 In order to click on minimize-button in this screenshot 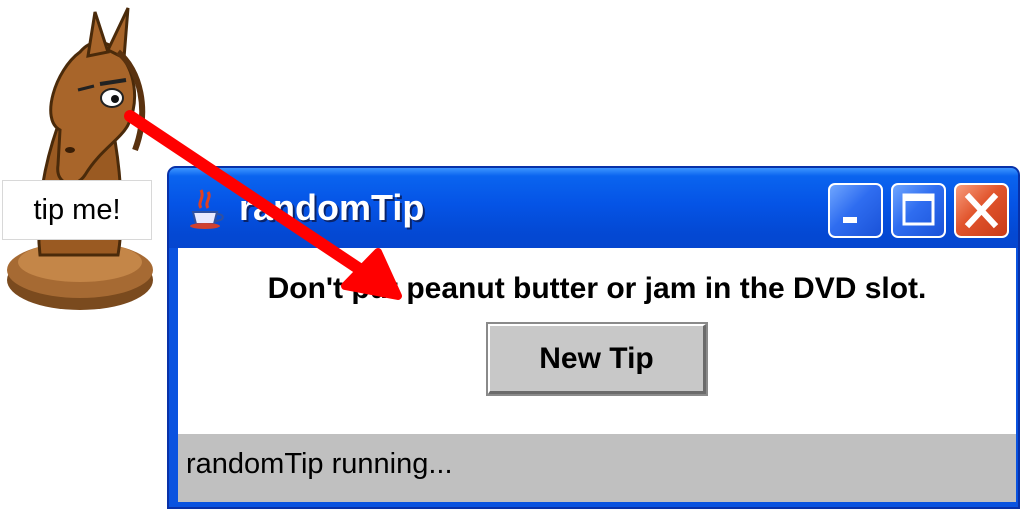, I will do `click(855, 210)`.